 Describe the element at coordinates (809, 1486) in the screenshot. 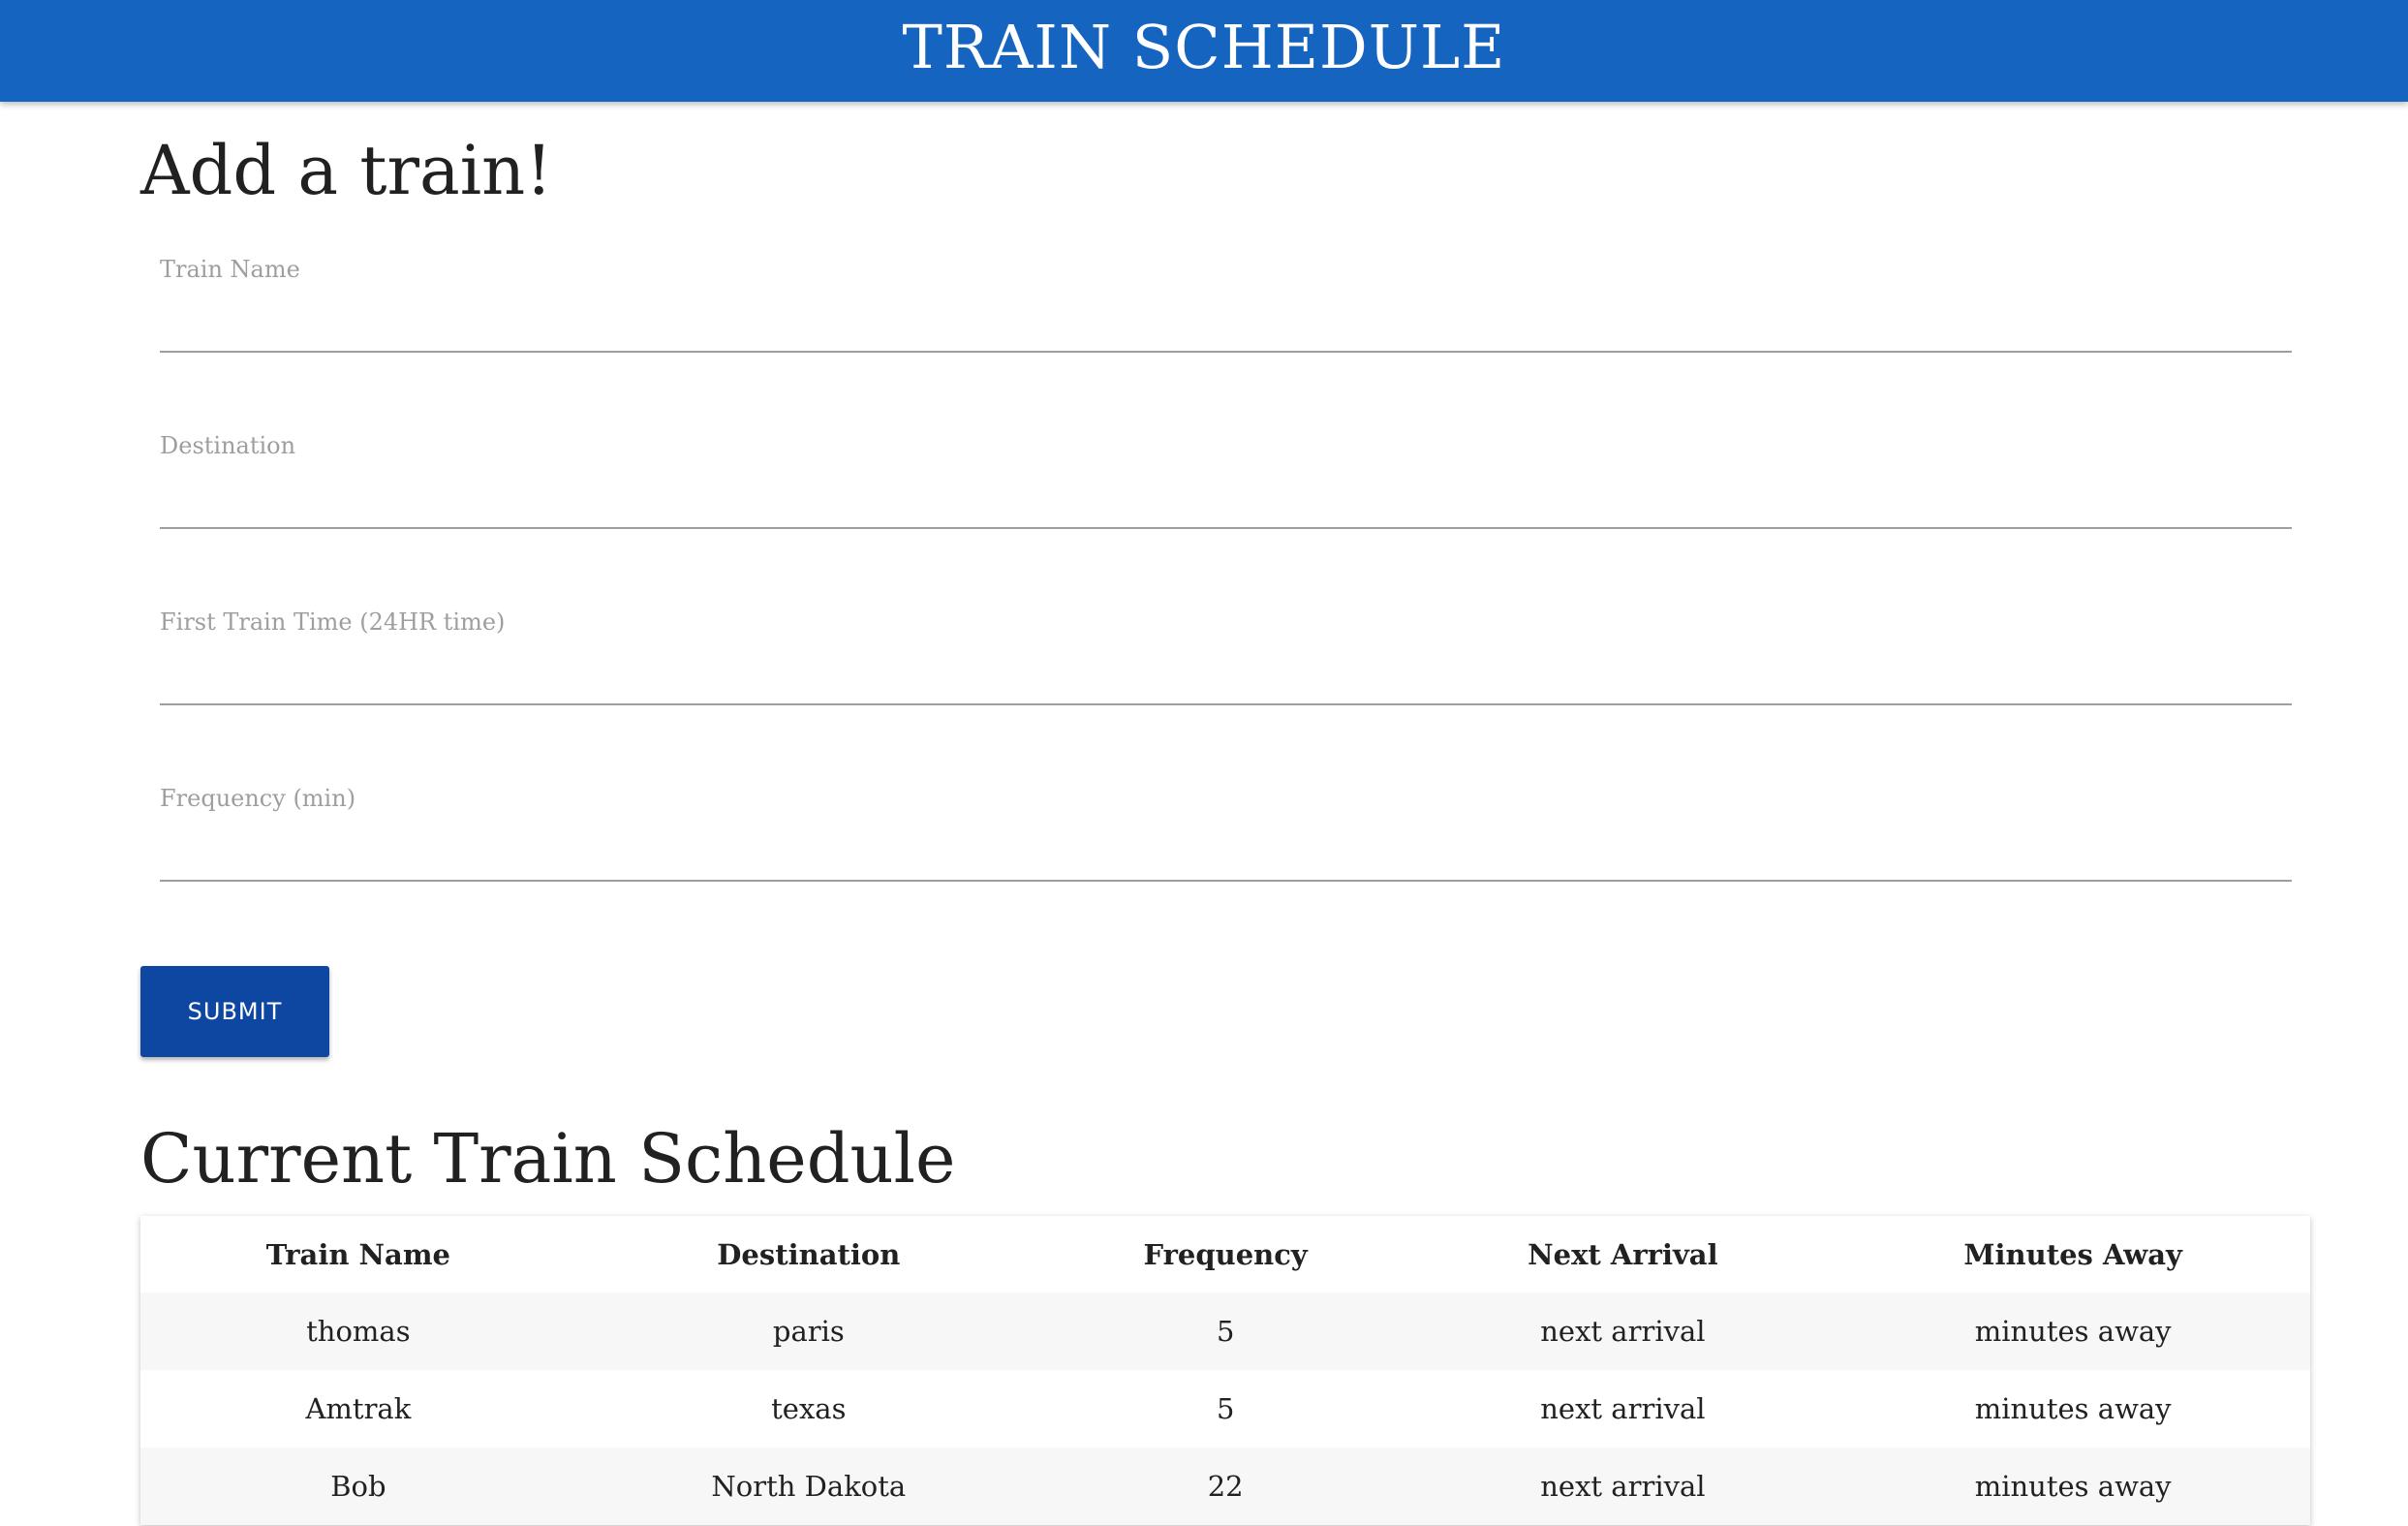

I see `cell-destination: North Dakota` at that location.